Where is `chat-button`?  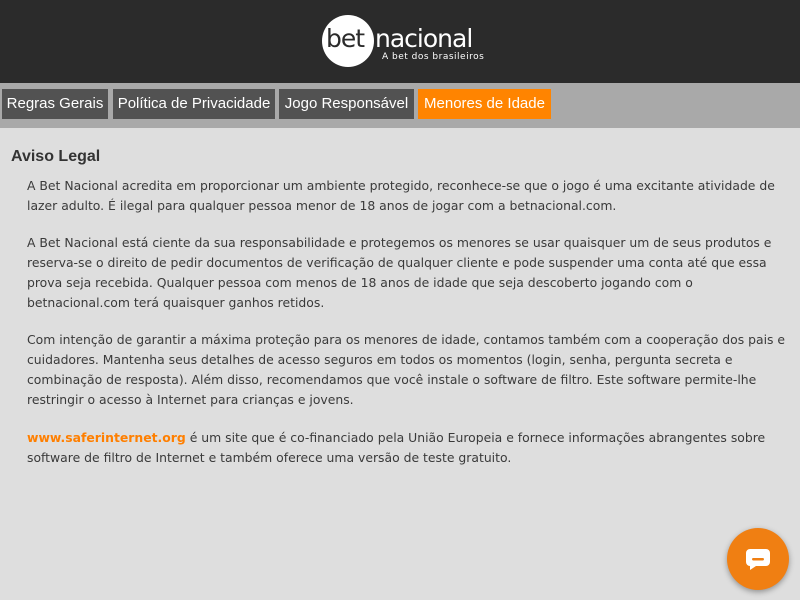 chat-button is located at coordinates (758, 559).